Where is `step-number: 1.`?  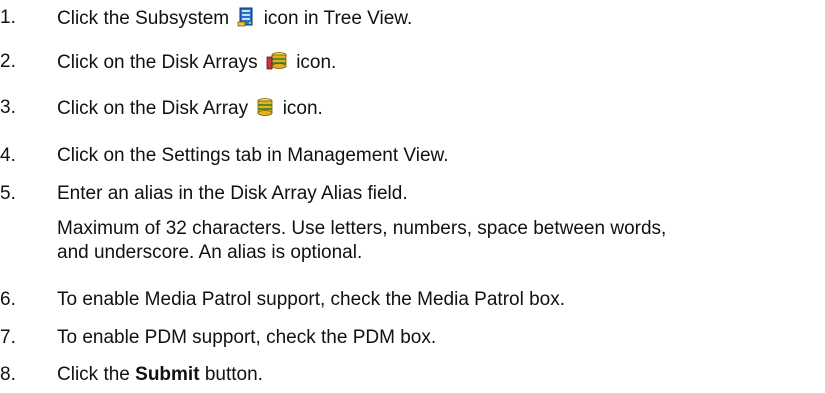
step-number: 1. is located at coordinates (8, 17).